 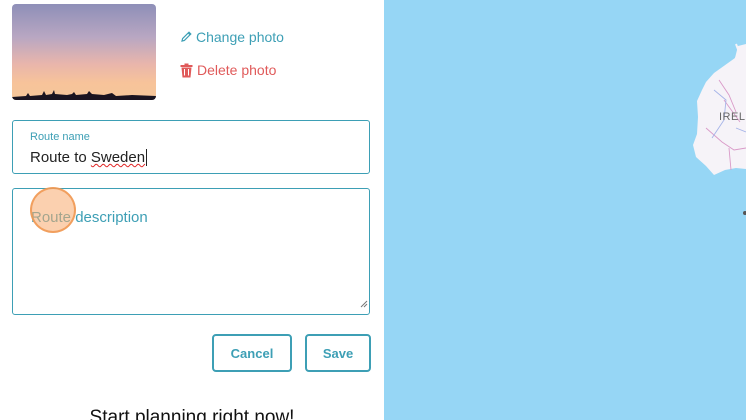 I want to click on cancel-button: Cancel, so click(x=252, y=353).